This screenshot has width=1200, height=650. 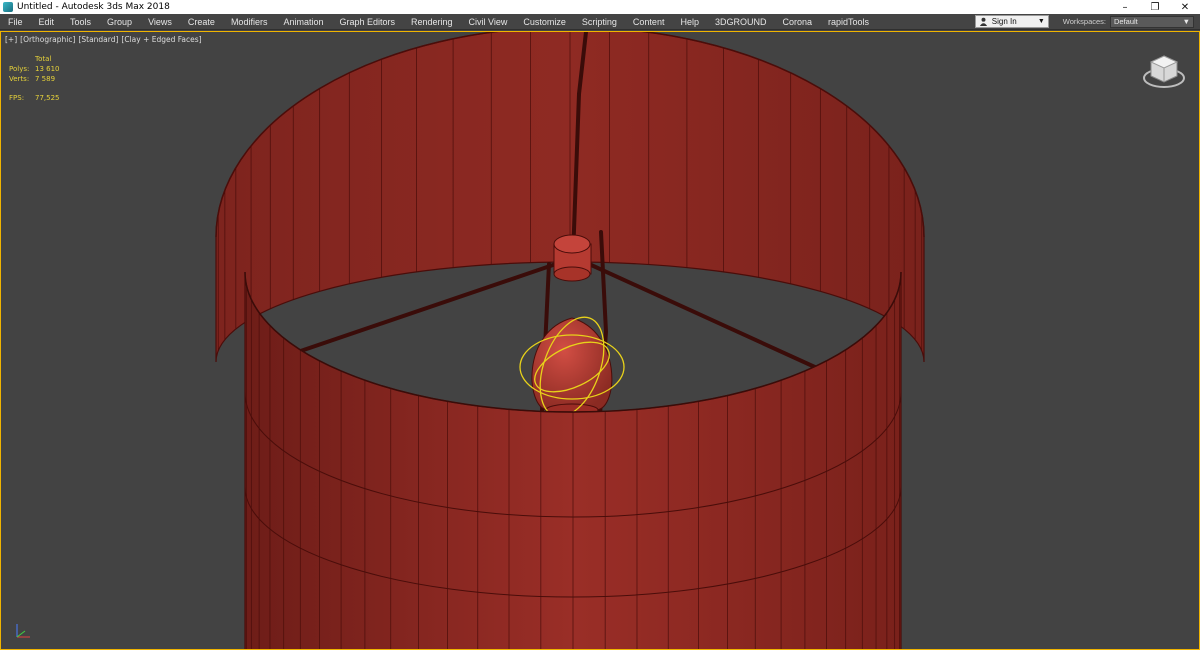 I want to click on window-title: Untitled - Autodesk 3ds Max 2018, so click(x=93, y=7).